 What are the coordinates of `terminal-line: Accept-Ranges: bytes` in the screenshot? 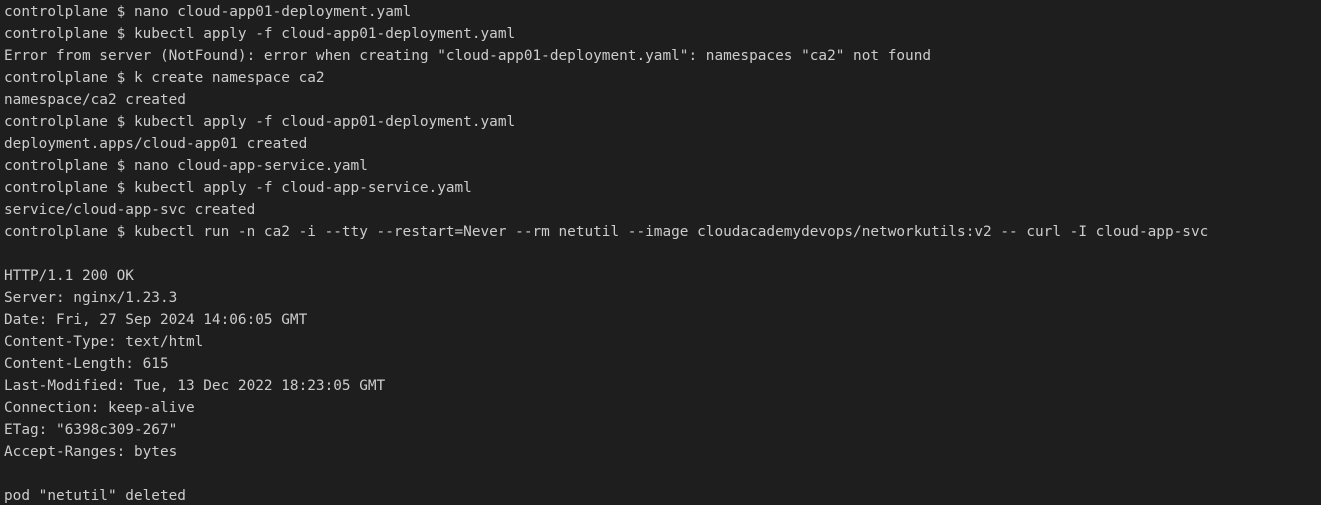 It's located at (91, 452).